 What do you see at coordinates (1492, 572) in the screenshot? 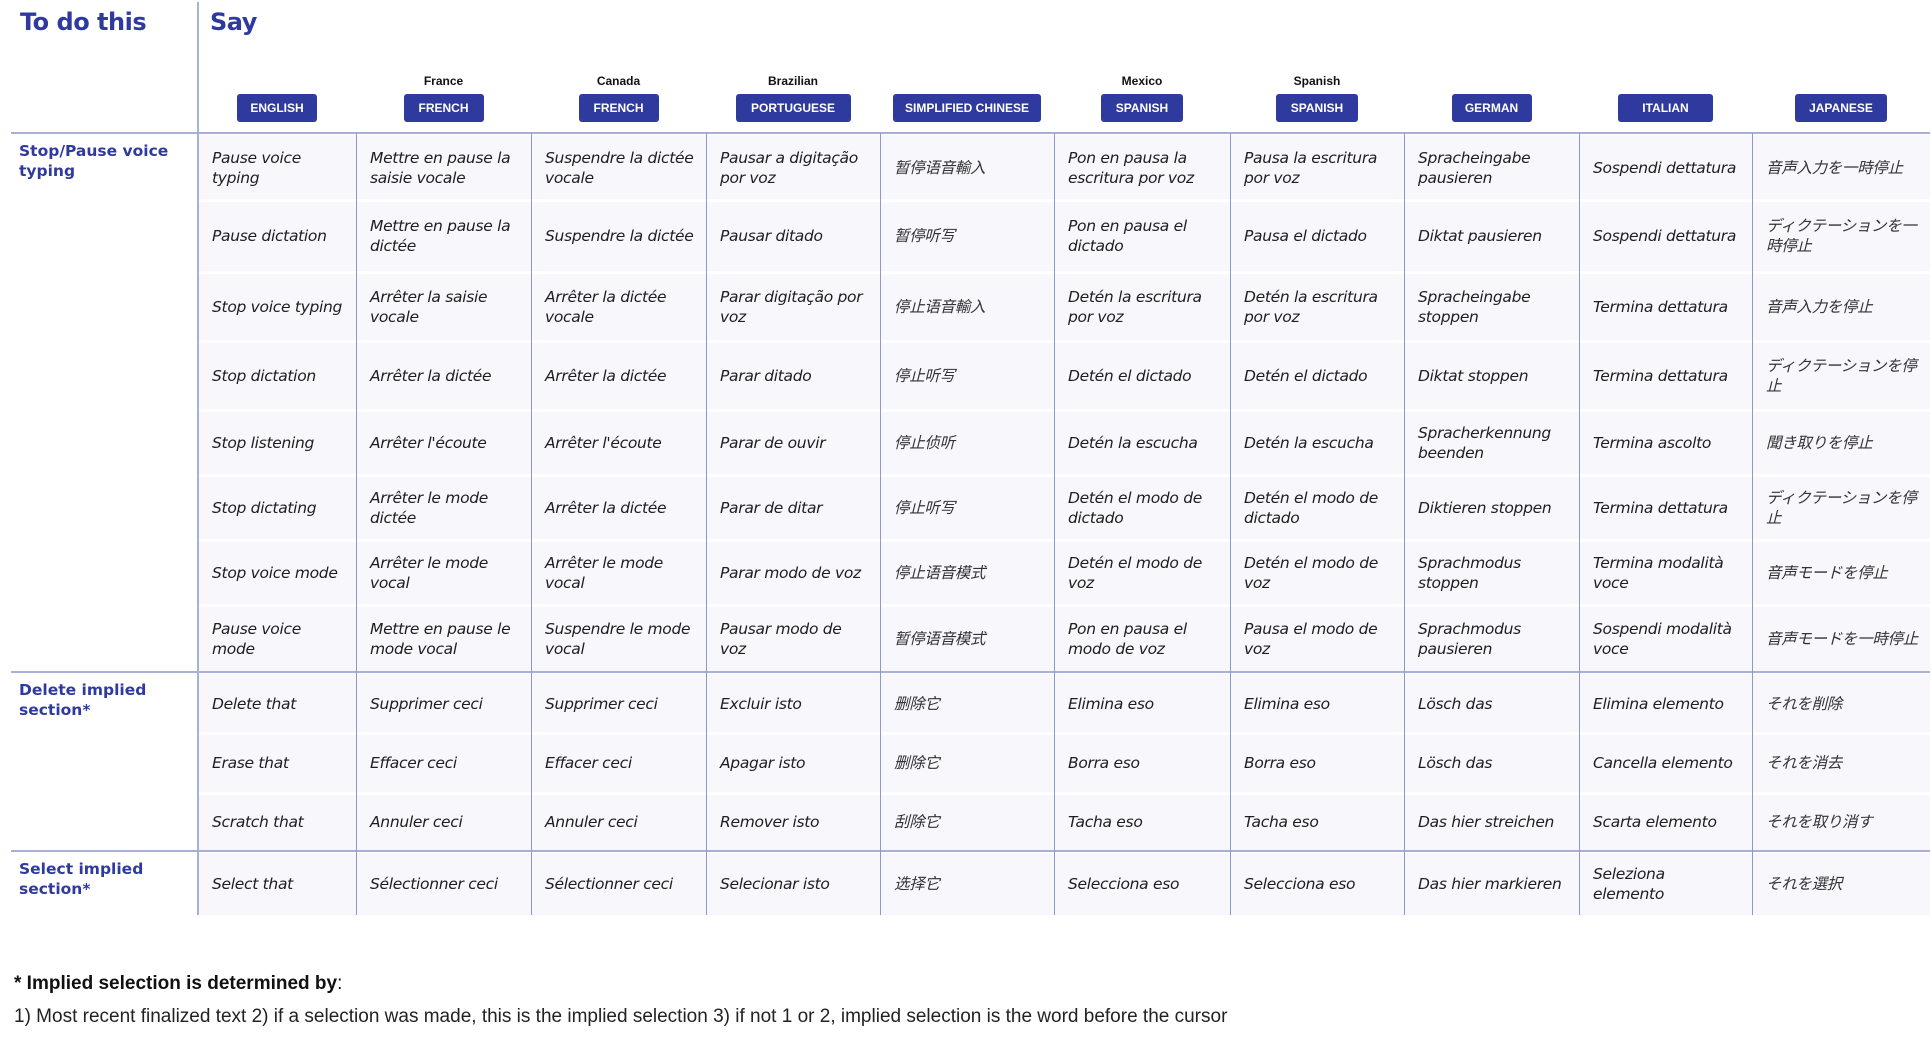
I see `table-cell: Sprachmodus stoppen` at bounding box center [1492, 572].